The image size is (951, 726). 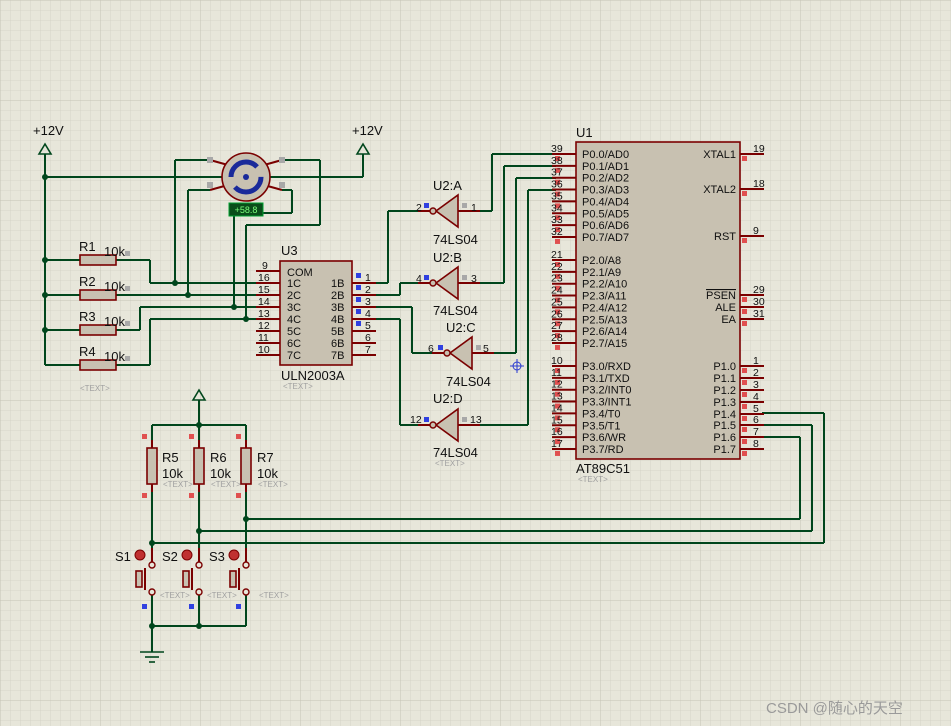 What do you see at coordinates (337, 356) in the screenshot?
I see `svg-text: 7B` at bounding box center [337, 356].